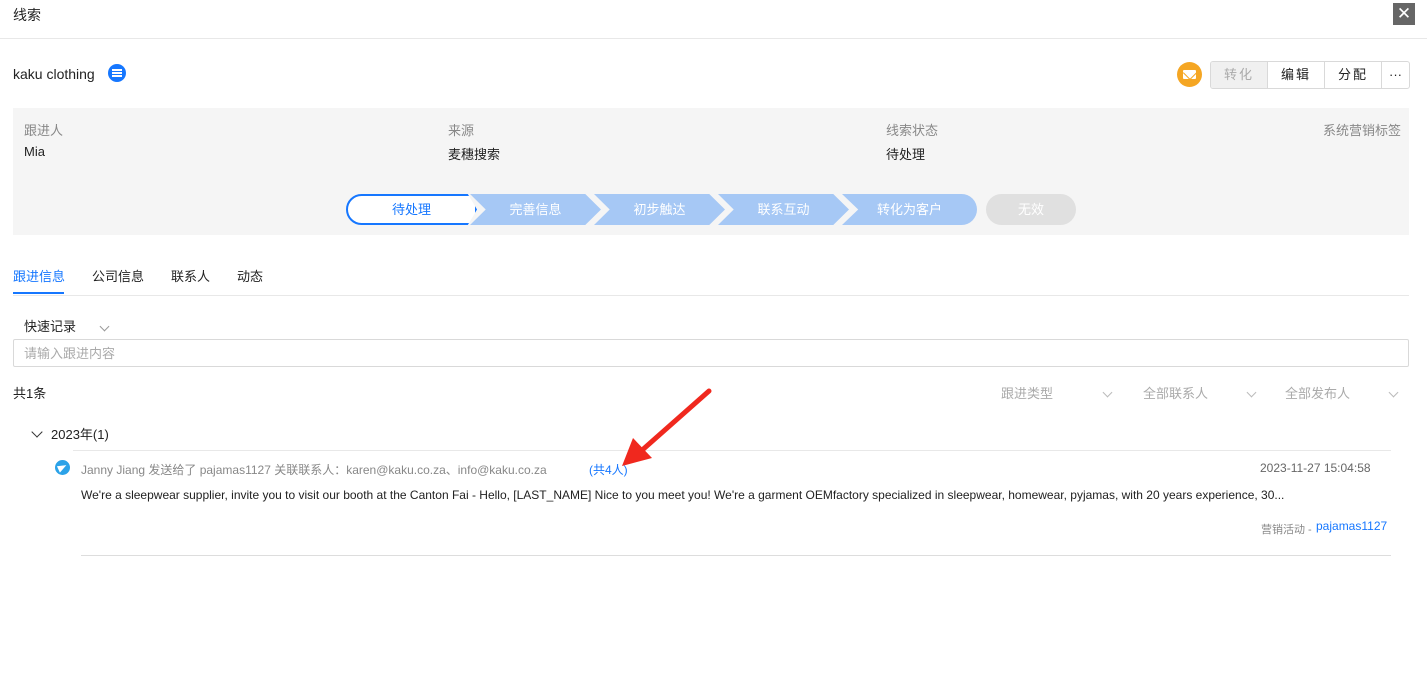 Image resolution: width=1427 pixels, height=678 pixels. What do you see at coordinates (411, 209) in the screenshot?
I see `stage-pending: 待处理` at bounding box center [411, 209].